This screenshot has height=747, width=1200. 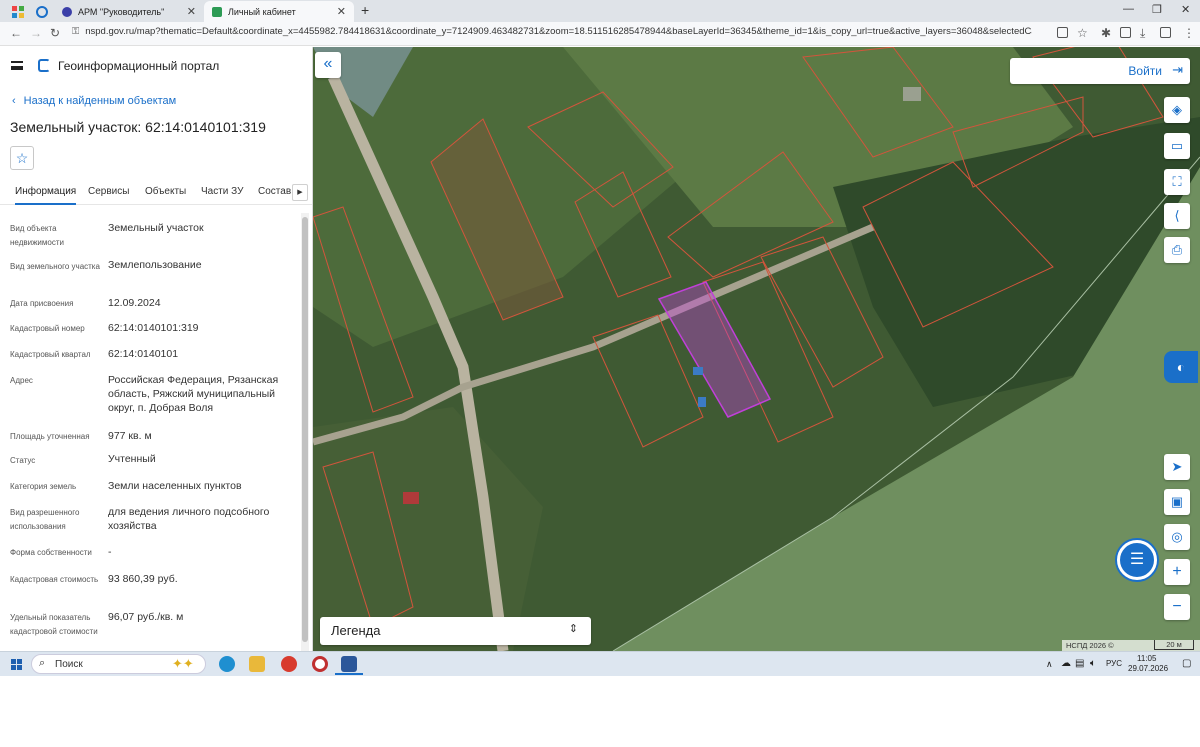 What do you see at coordinates (1062, 32) in the screenshot?
I see `install-app-icon` at bounding box center [1062, 32].